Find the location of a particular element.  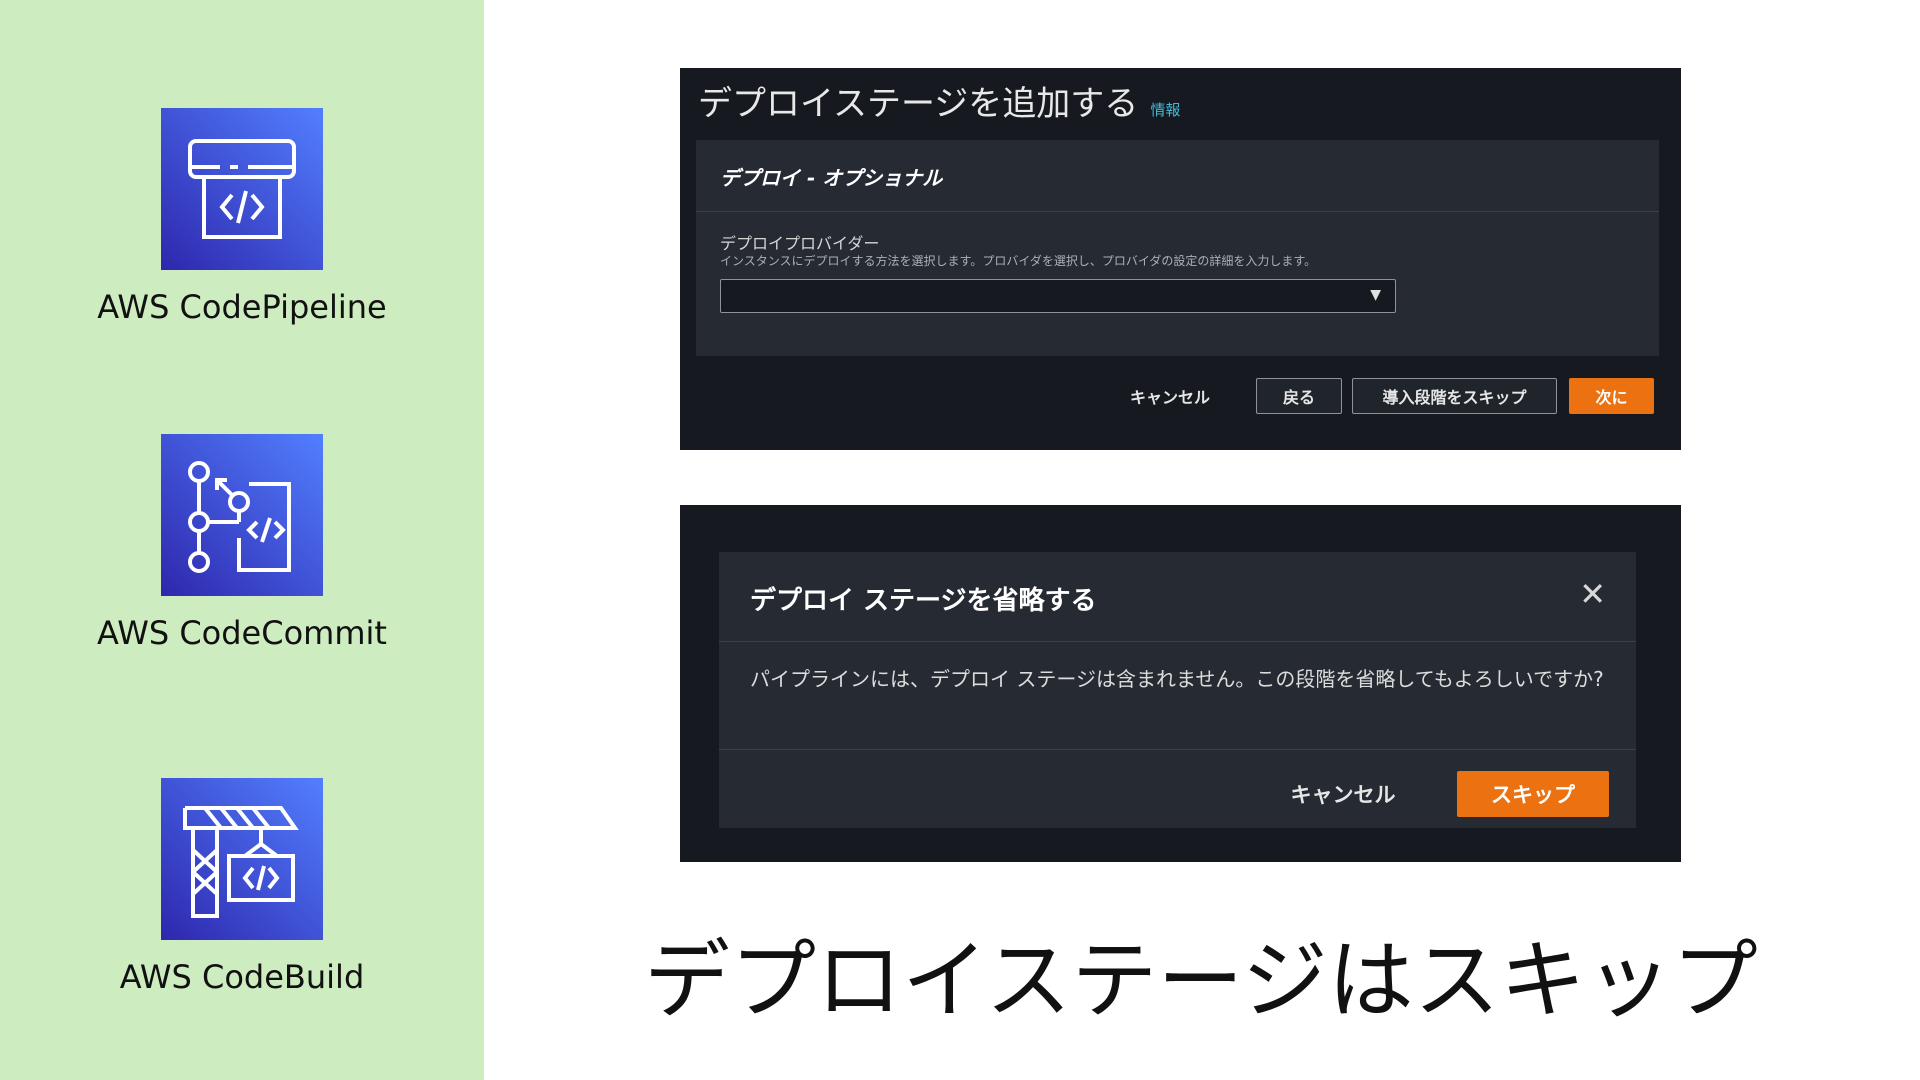

modal-skip-button: スキップ is located at coordinates (1533, 794).